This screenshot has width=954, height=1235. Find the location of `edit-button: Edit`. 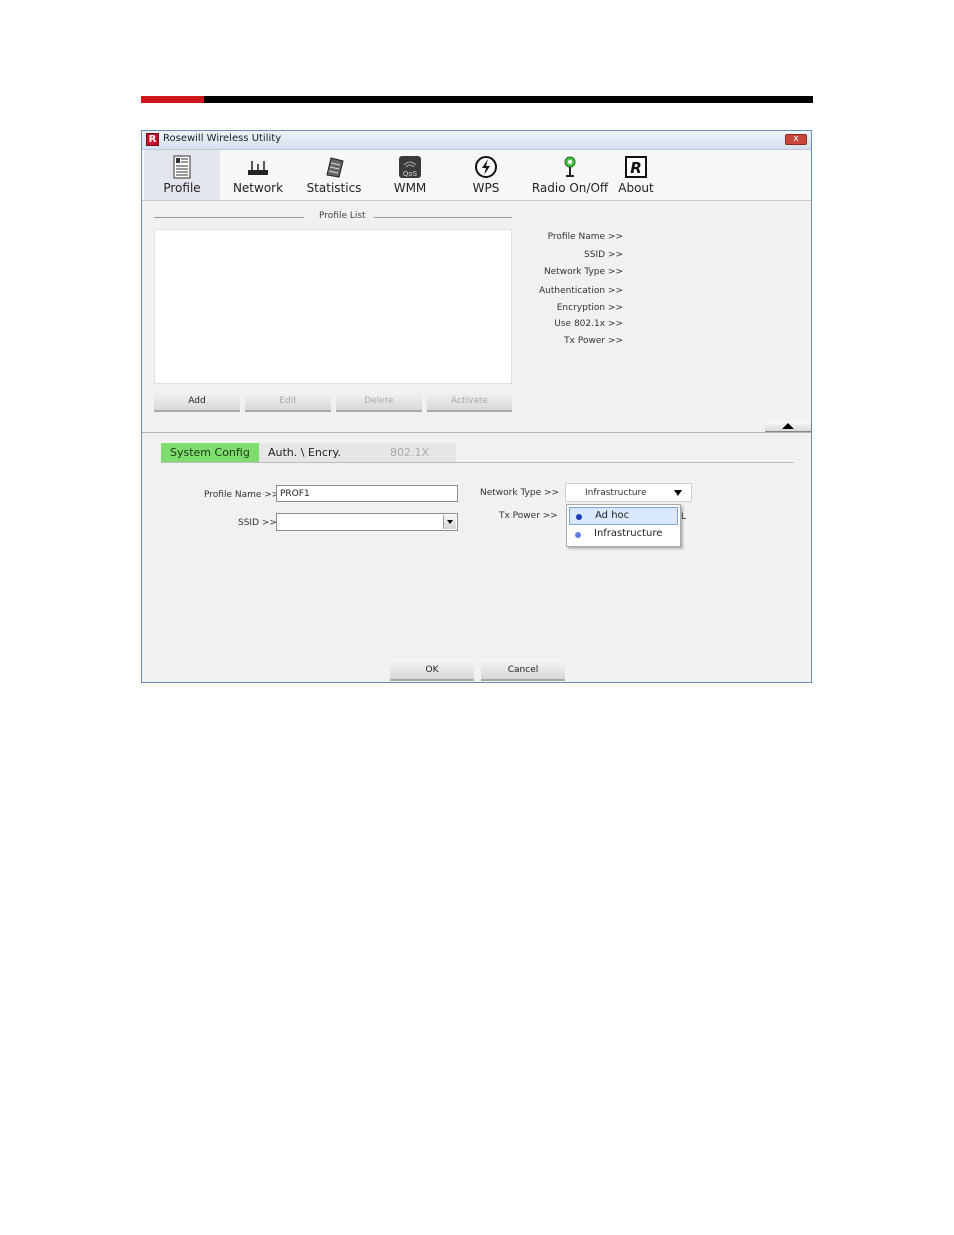

edit-button: Edit is located at coordinates (288, 401).